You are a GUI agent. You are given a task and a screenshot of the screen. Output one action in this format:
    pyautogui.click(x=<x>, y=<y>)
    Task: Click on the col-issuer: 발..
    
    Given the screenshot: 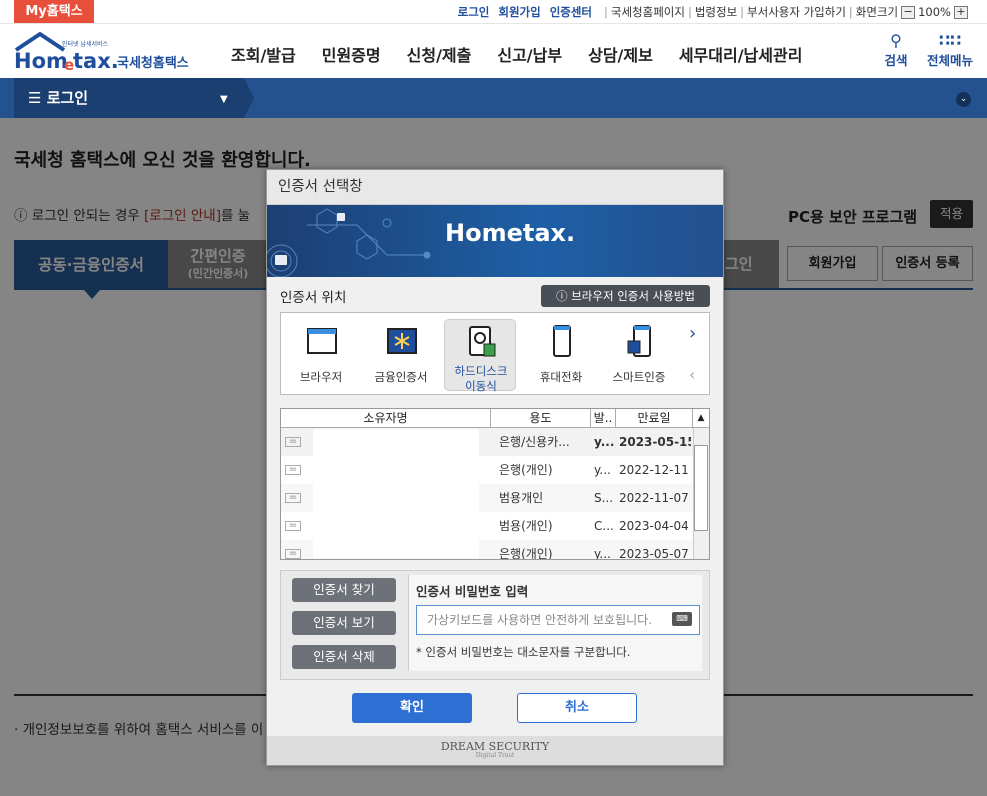 What is the action you would take?
    pyautogui.click(x=603, y=418)
    